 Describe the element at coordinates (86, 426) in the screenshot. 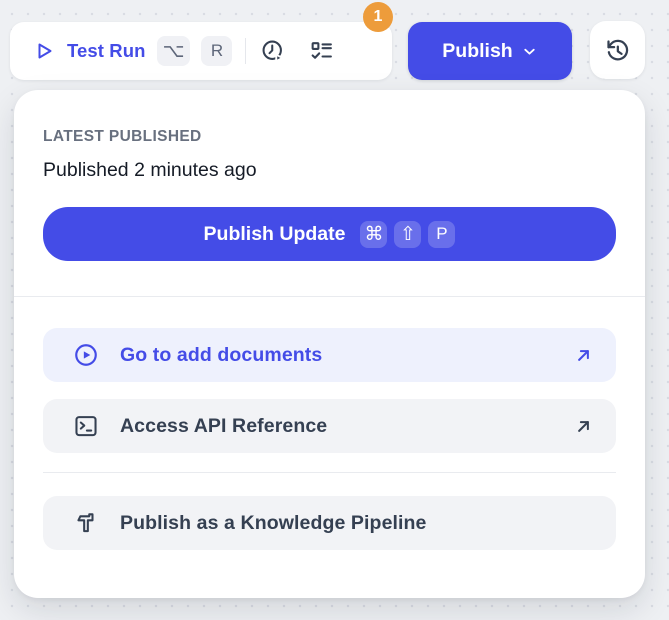

I see `terminal-icon` at that location.